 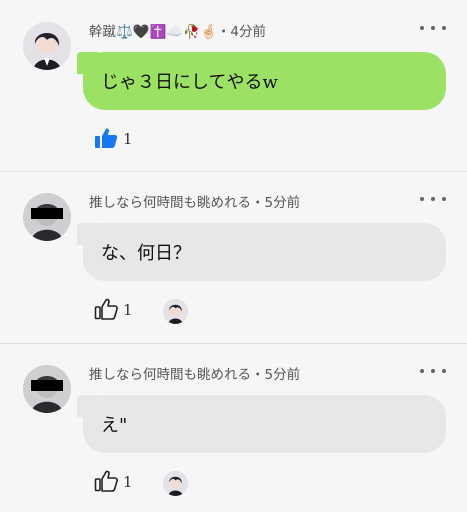 I want to click on comment-bubble: じゃ３日にしてやるw, so click(x=261, y=81).